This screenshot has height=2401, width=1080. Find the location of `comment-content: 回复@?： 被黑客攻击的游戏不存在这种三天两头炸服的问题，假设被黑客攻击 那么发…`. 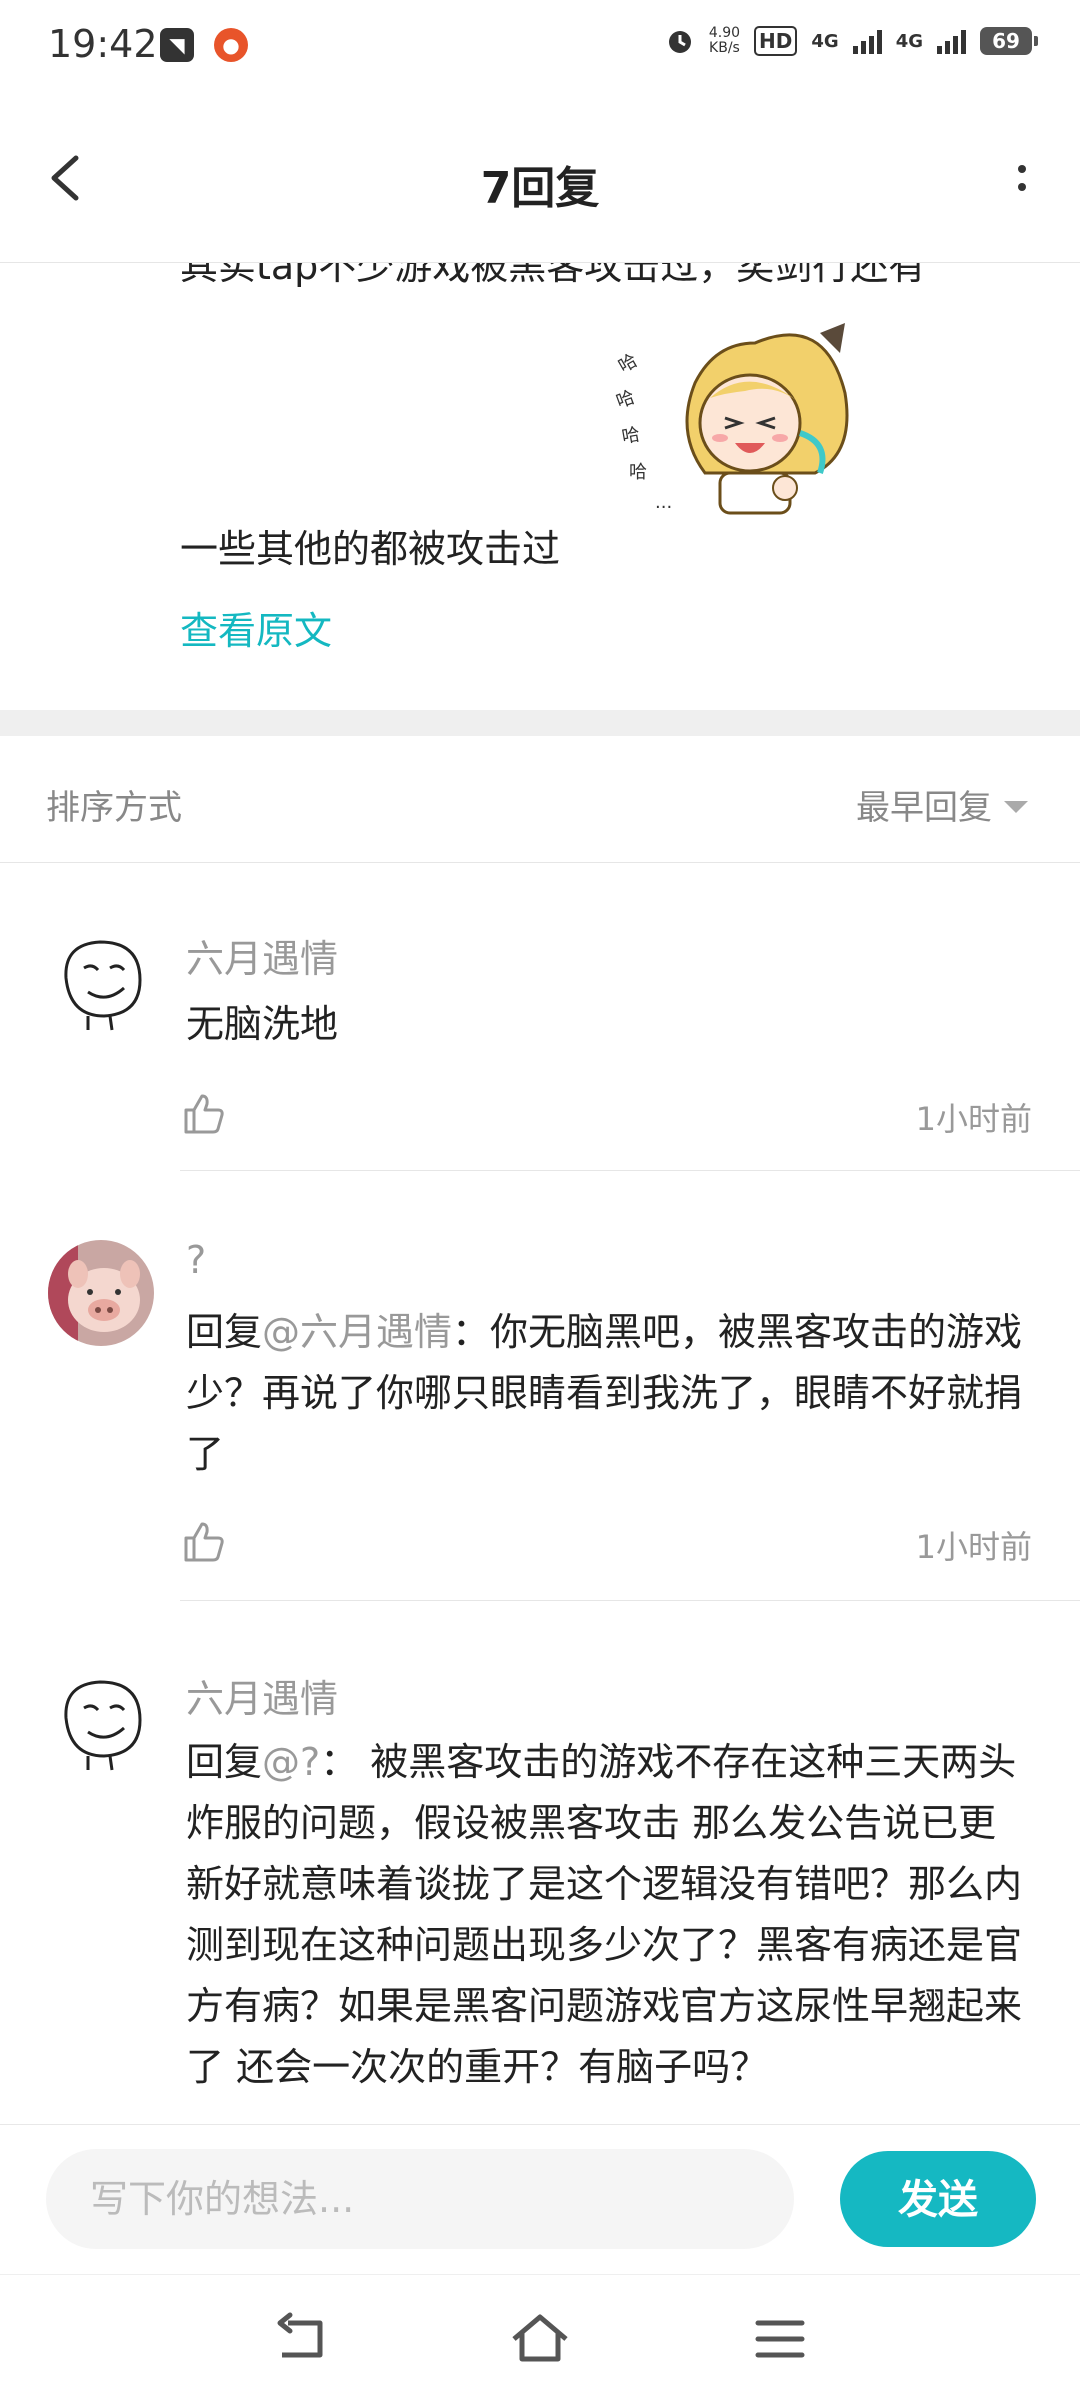

comment-content: 回复@?： 被黑客攻击的游戏不存在这种三天两头炸服的问题，假设被黑客攻击 那么发… is located at coordinates (609, 1915).